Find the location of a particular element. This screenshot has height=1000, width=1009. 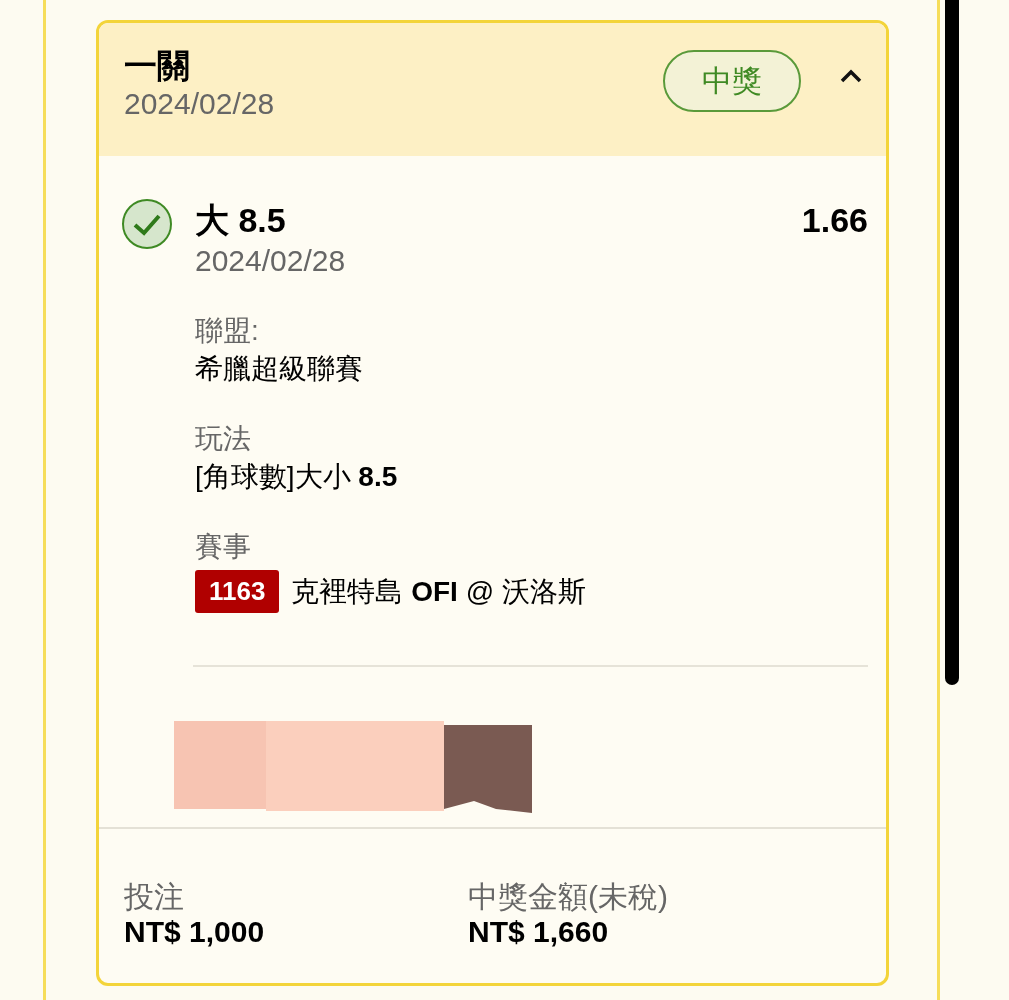

ticket-date: 2024/02/28 is located at coordinates (200, 104).